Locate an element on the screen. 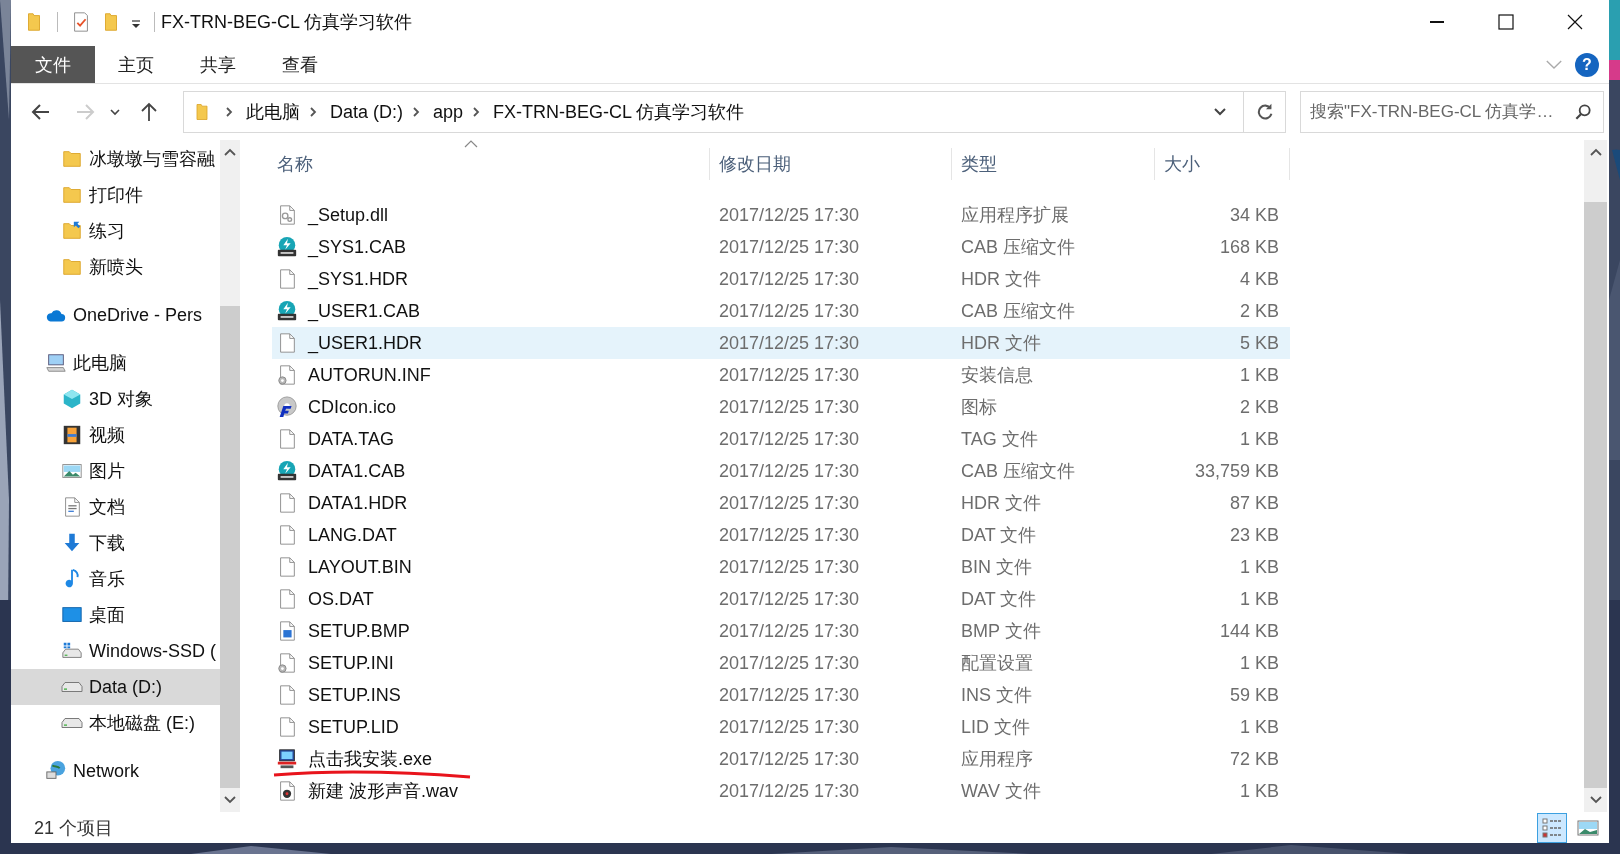 The height and width of the screenshot is (854, 1620). size-cell-text: 144 KB is located at coordinates (1249, 631).